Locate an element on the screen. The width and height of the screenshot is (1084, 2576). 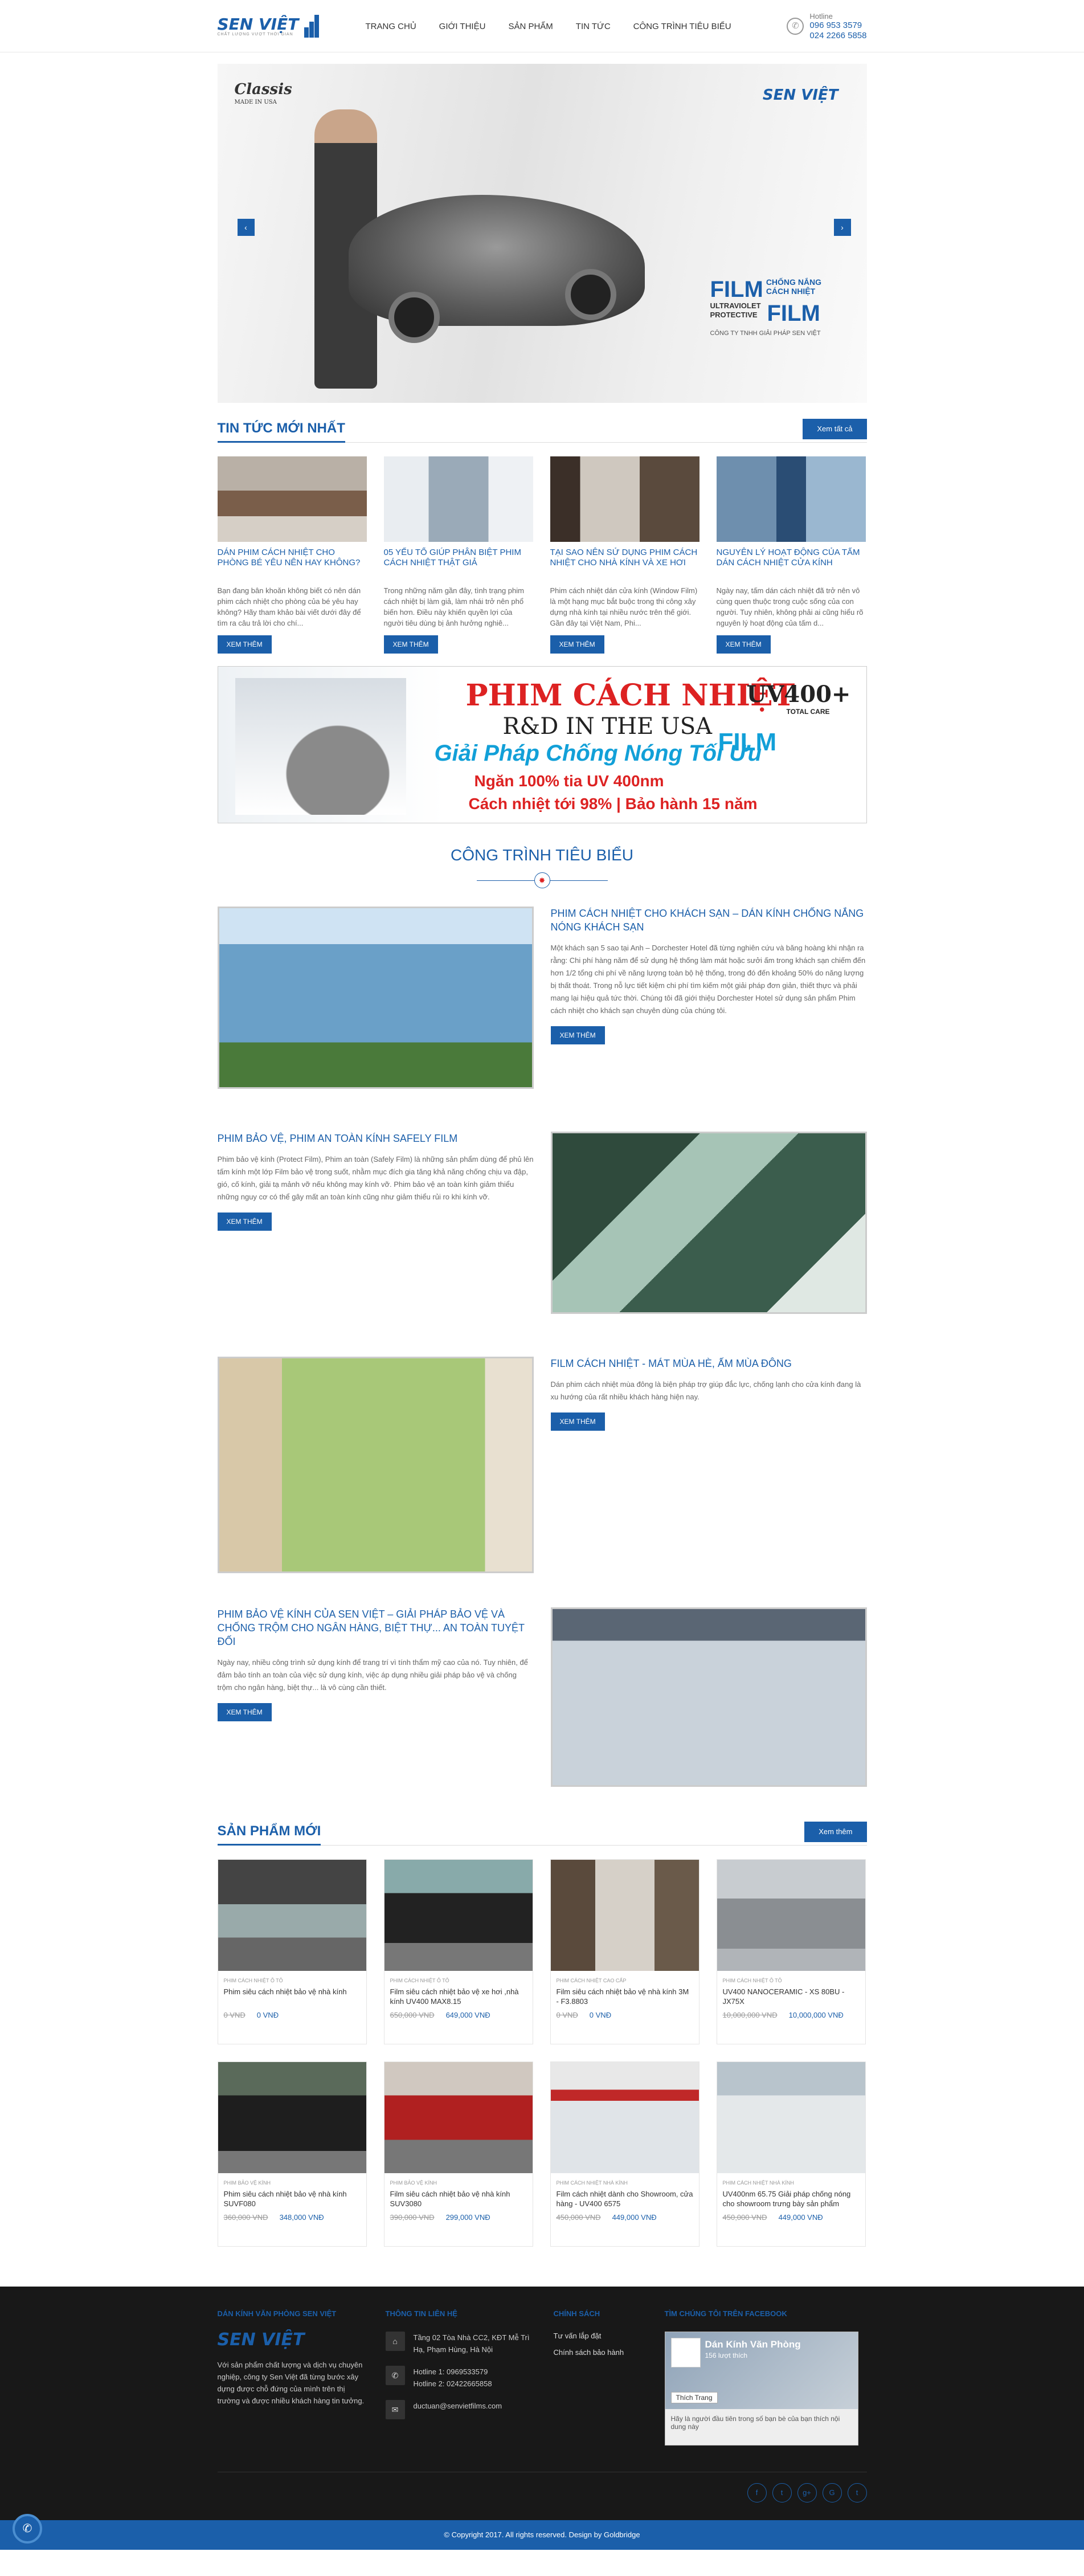
projects-title: CÔNG TRÌNH TIÊU BIỂU is located at coordinates (541, 855).